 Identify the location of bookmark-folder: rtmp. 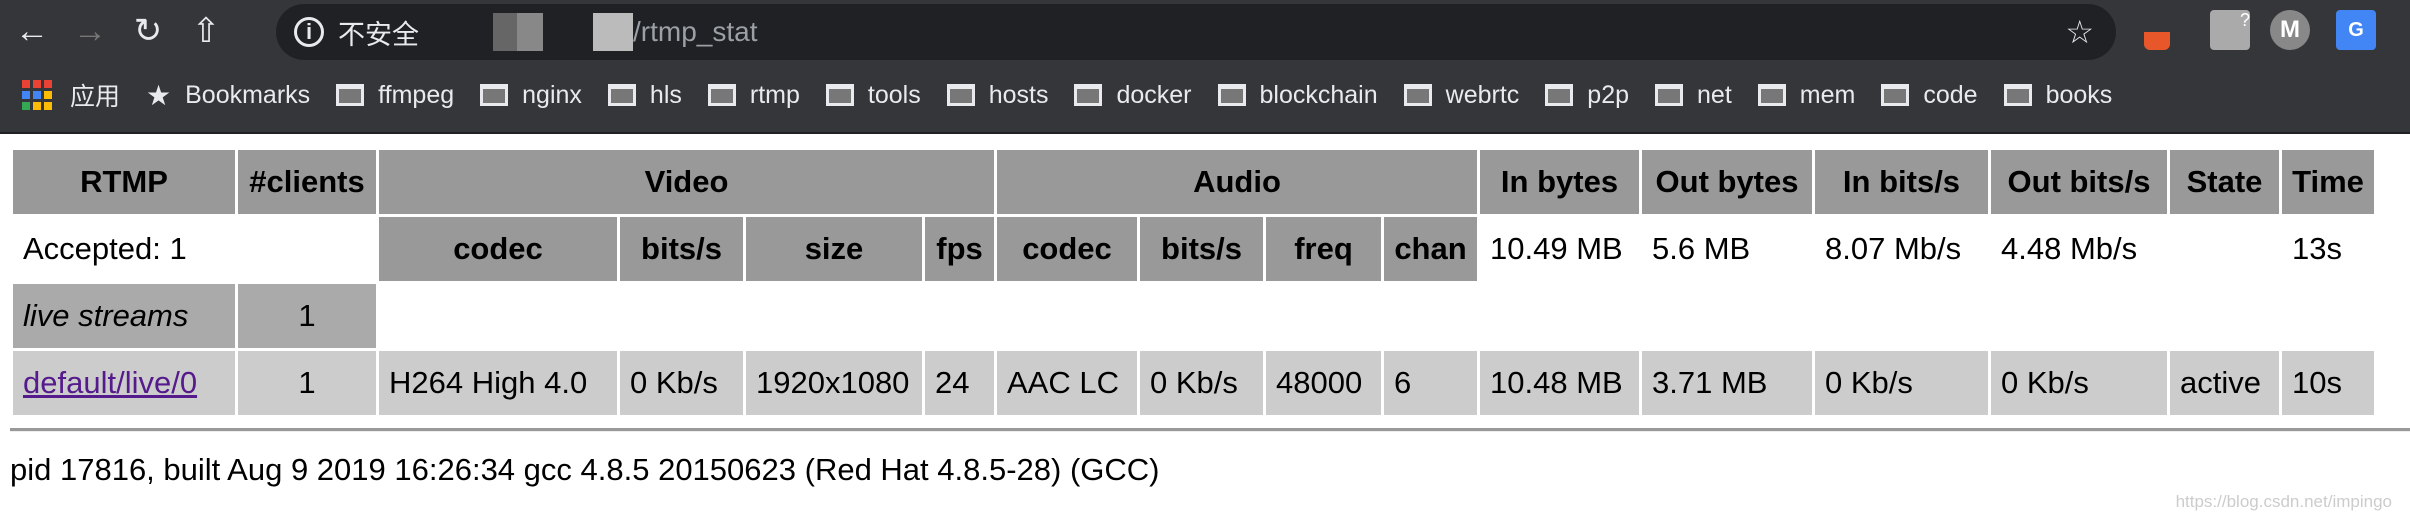
(753, 95).